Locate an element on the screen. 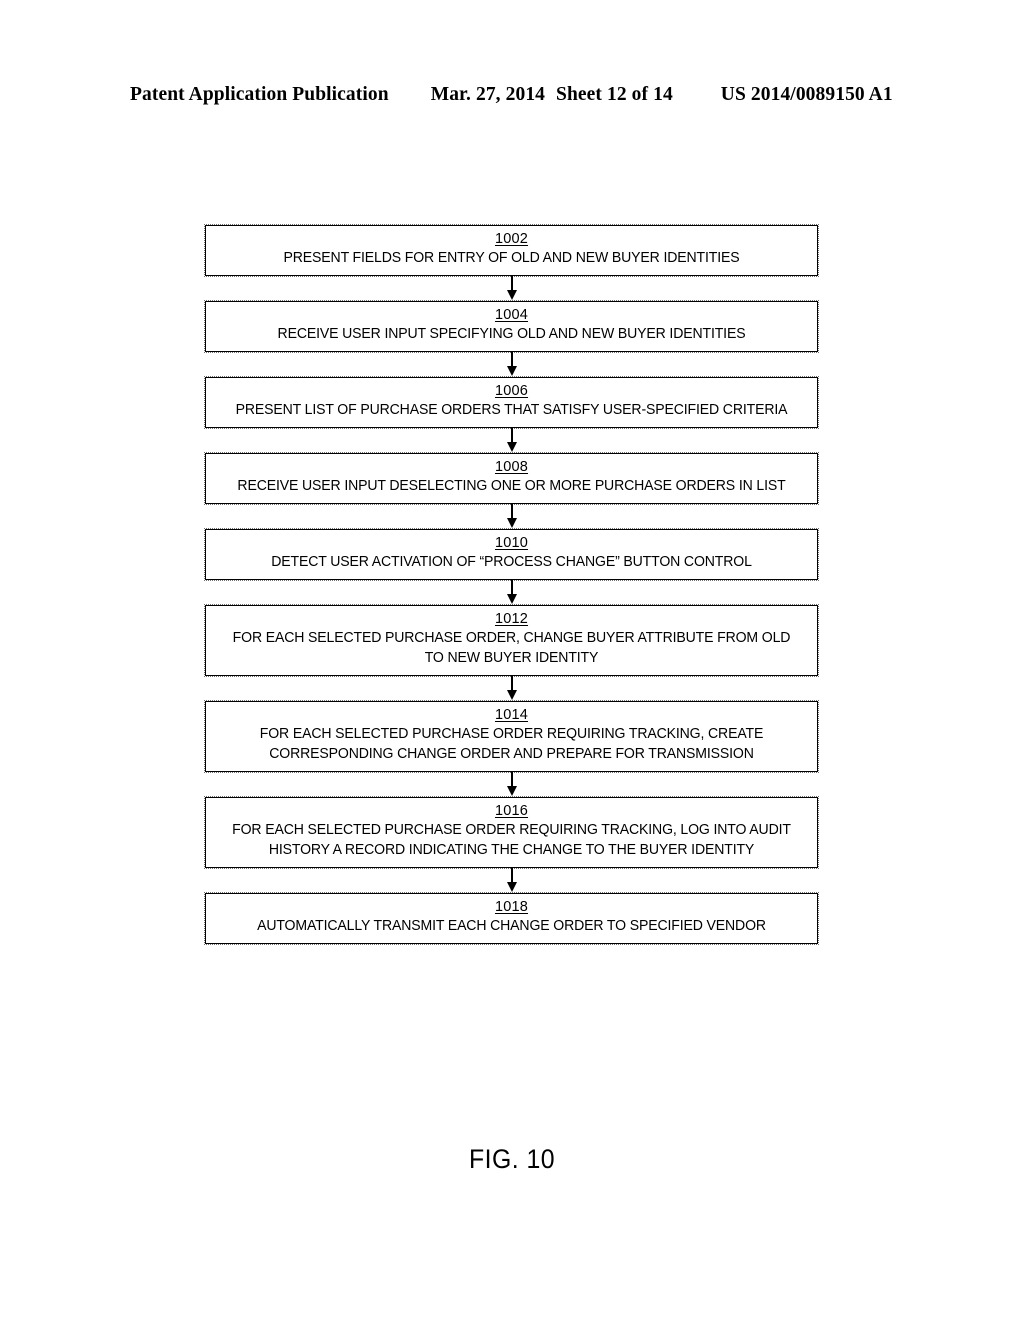 The width and height of the screenshot is (1024, 1320). step-reference-number: 1008 is located at coordinates (511, 467).